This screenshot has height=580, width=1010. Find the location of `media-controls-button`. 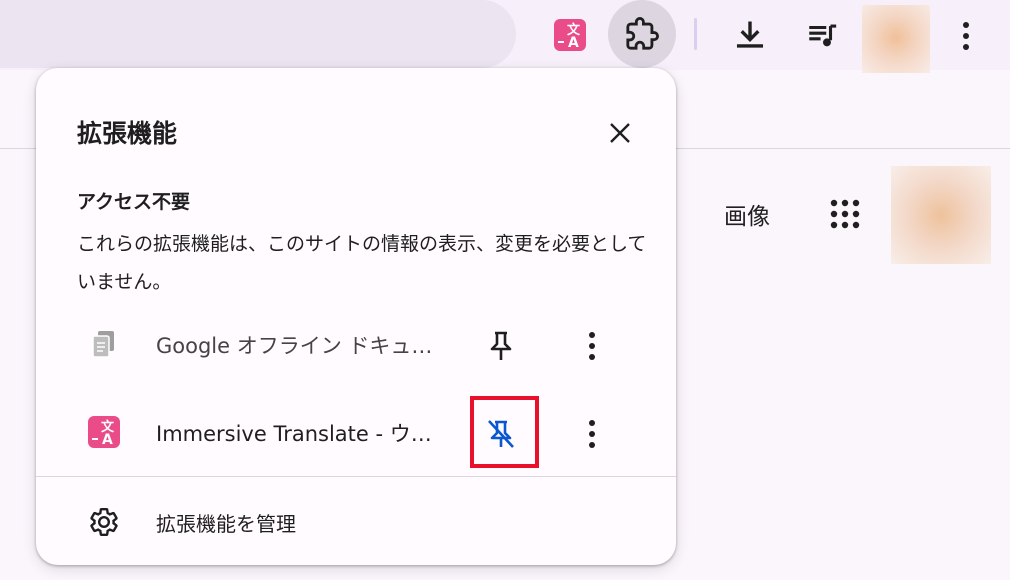

media-controls-button is located at coordinates (822, 36).